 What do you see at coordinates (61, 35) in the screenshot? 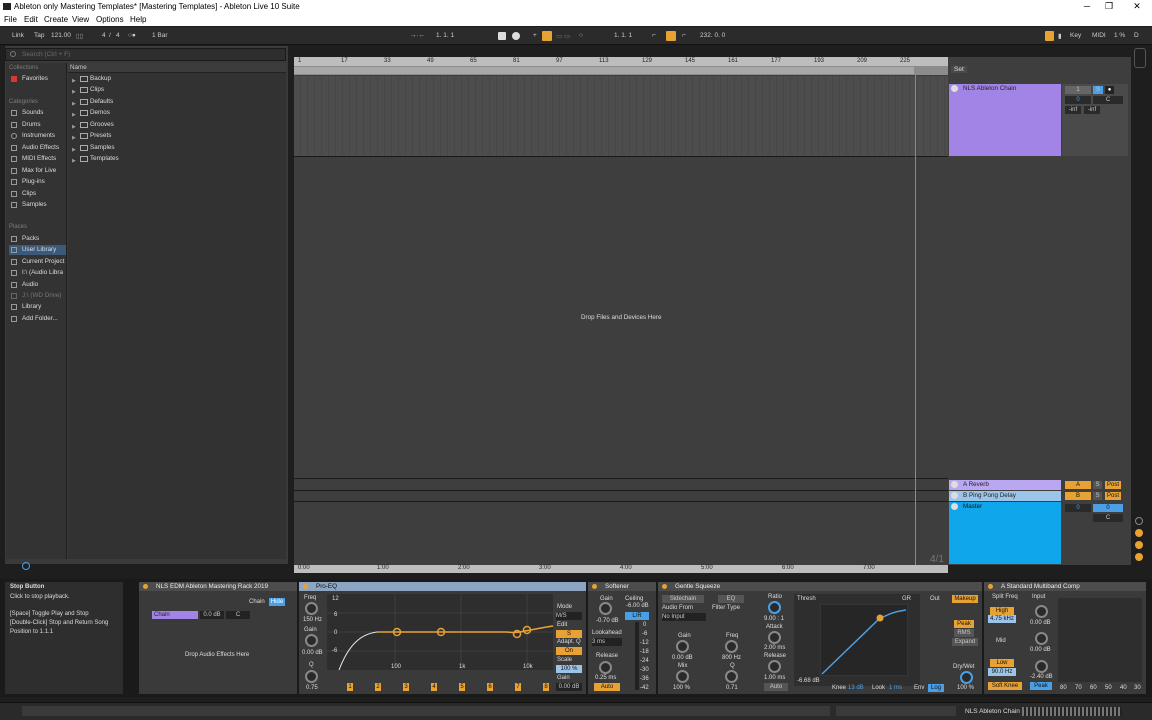
I see `tempo-field: 121.00` at bounding box center [61, 35].